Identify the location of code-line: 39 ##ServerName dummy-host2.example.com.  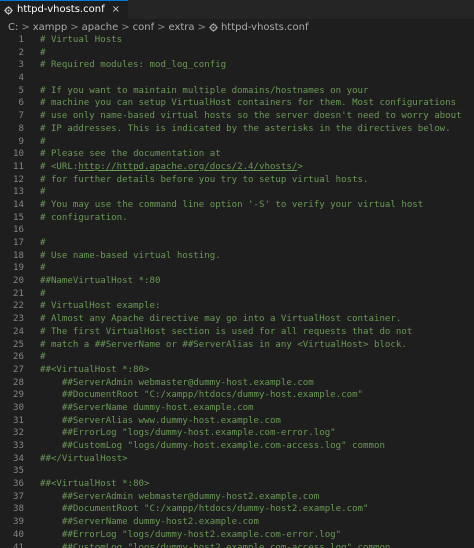
(237, 522).